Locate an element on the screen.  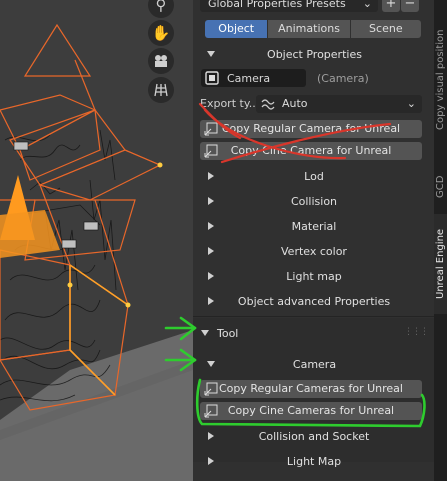
copy-cine-camera-button: Copy Cine Camera for Unreal is located at coordinates (311, 151).